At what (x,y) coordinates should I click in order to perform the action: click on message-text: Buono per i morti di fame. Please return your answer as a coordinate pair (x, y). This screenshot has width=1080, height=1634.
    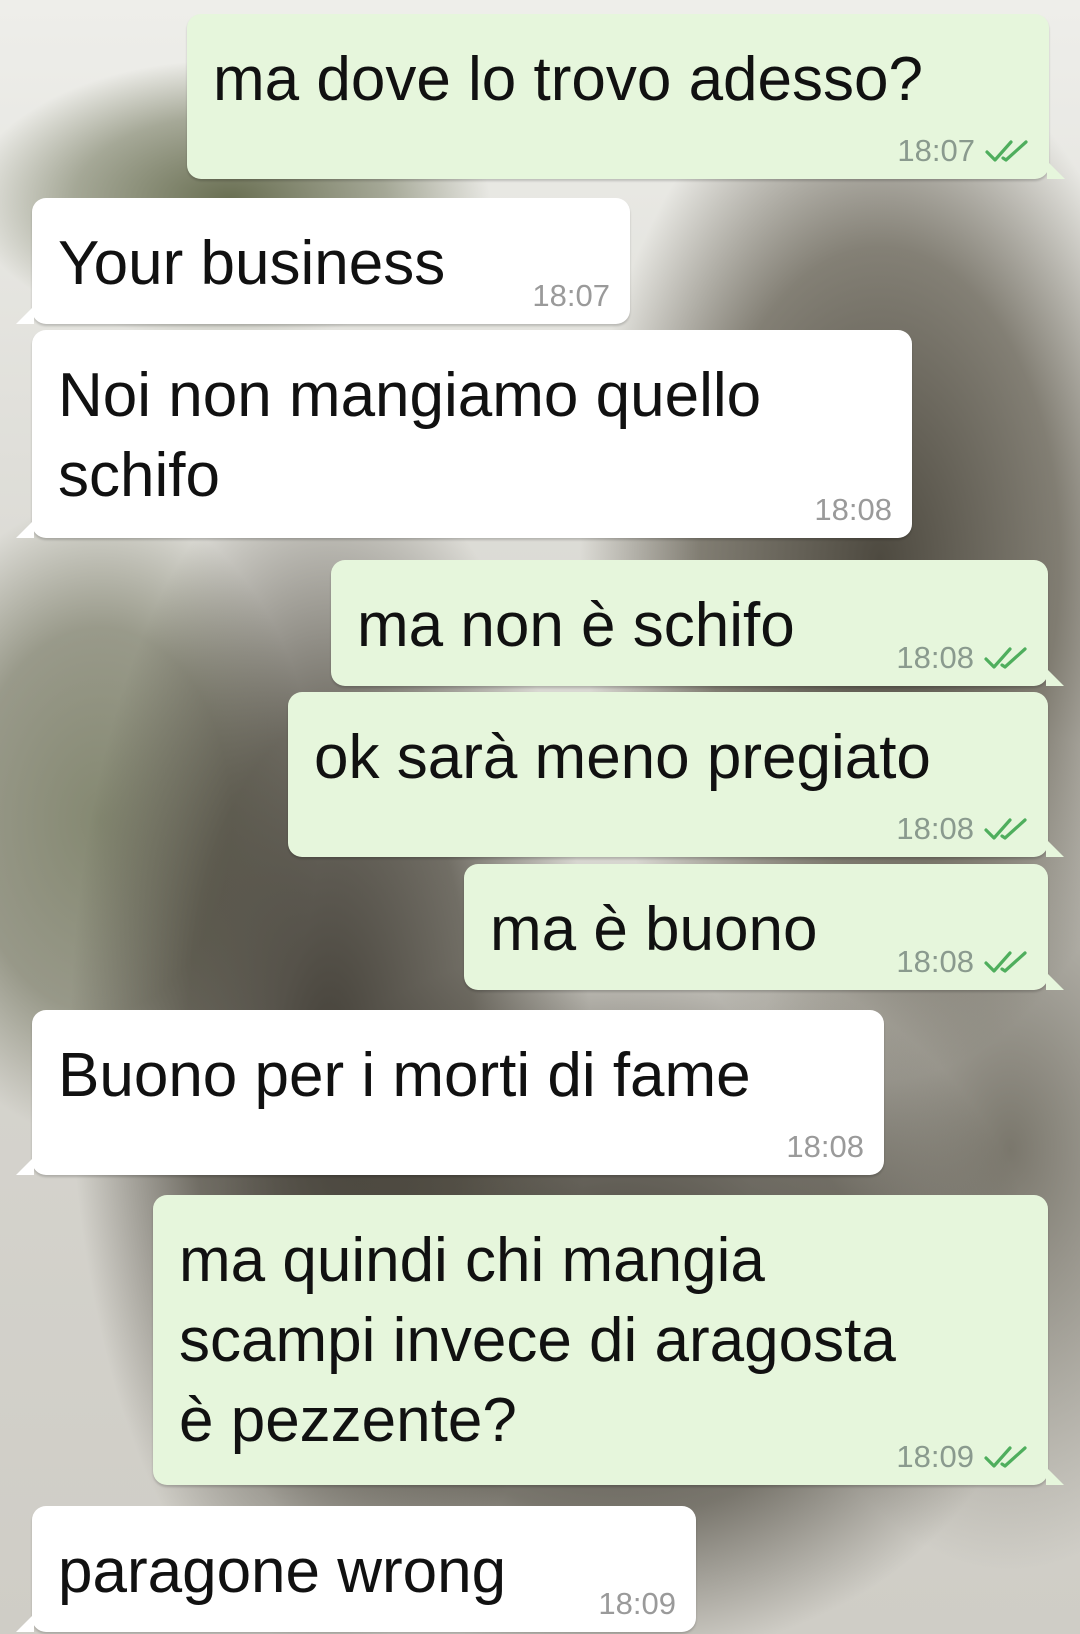
    Looking at the image, I should click on (404, 1075).